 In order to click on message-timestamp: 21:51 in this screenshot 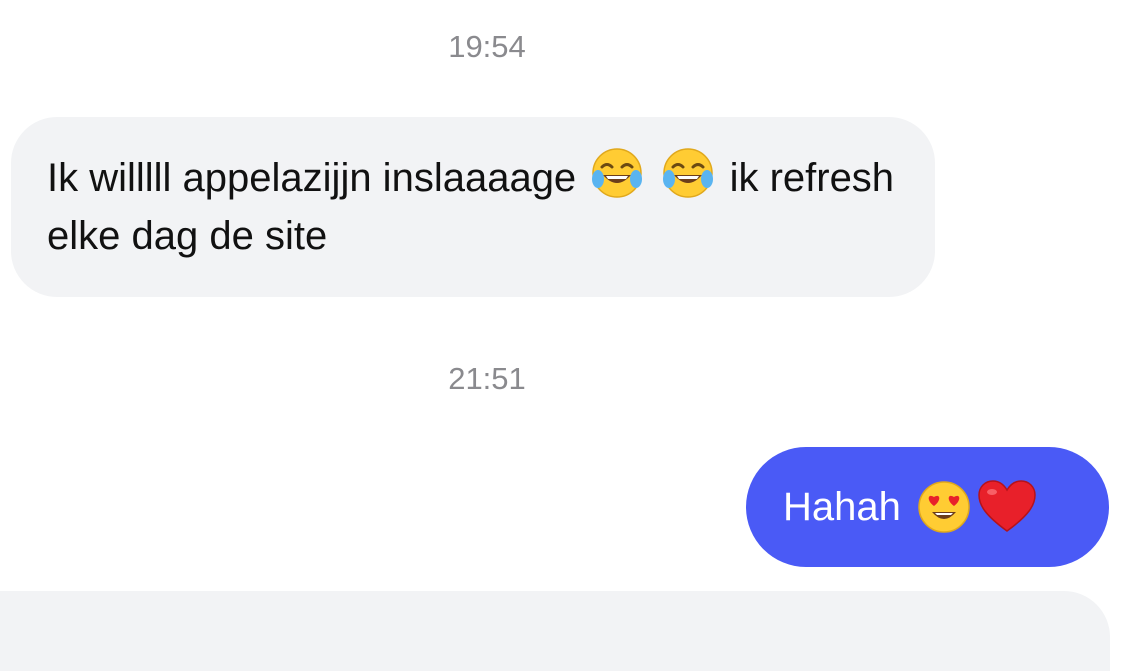, I will do `click(487, 378)`.